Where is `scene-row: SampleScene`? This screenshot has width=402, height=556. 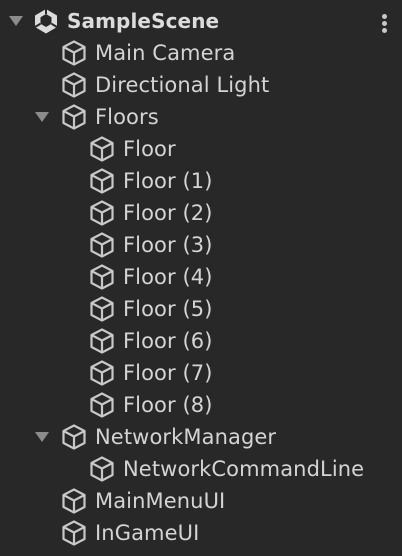 scene-row: SampleScene is located at coordinates (201, 21).